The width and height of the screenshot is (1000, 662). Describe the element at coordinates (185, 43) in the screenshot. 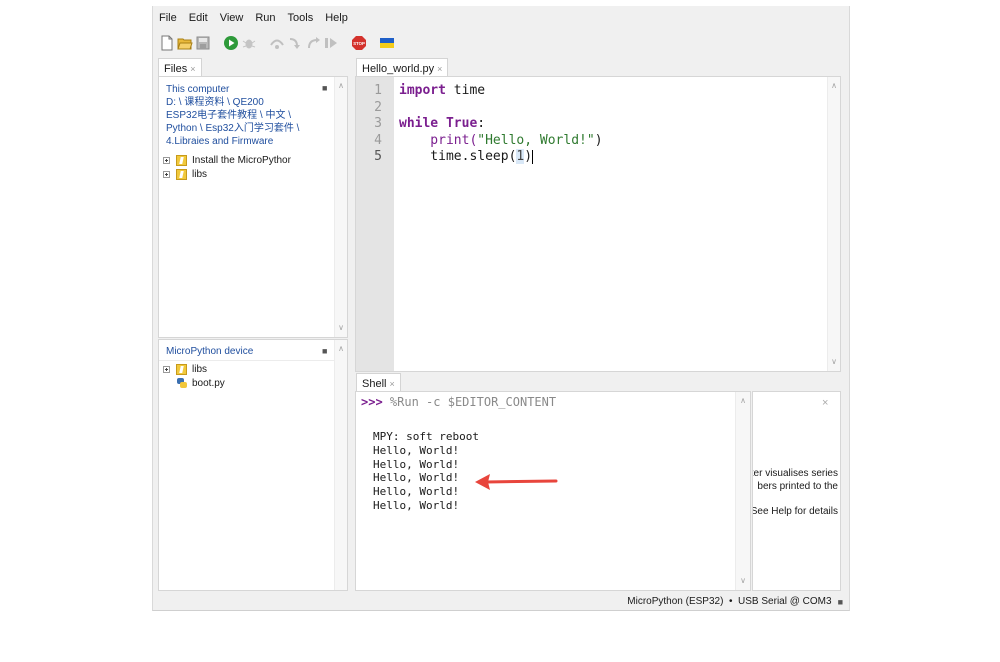

I see `open-folder-icon` at that location.